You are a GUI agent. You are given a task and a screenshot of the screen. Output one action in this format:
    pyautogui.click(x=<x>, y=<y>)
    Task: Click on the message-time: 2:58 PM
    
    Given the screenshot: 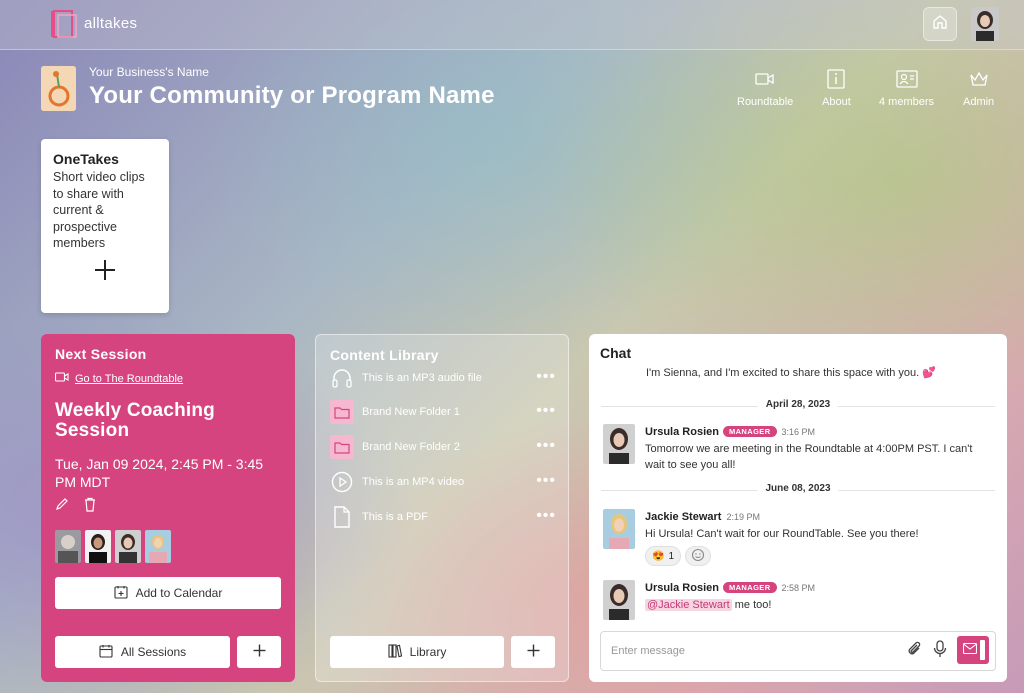 What is the action you would take?
    pyautogui.click(x=798, y=588)
    